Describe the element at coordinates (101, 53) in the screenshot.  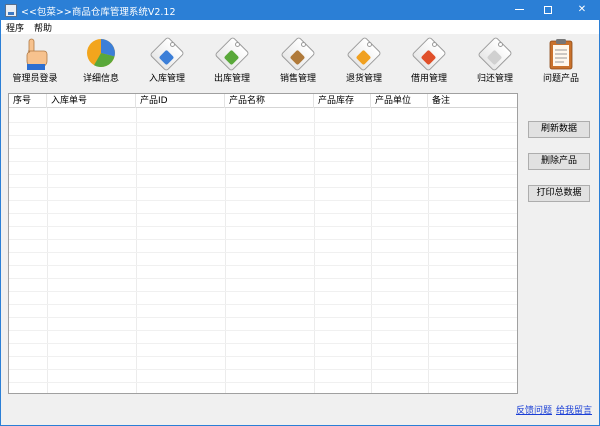
I see `pie-chart-icon` at that location.